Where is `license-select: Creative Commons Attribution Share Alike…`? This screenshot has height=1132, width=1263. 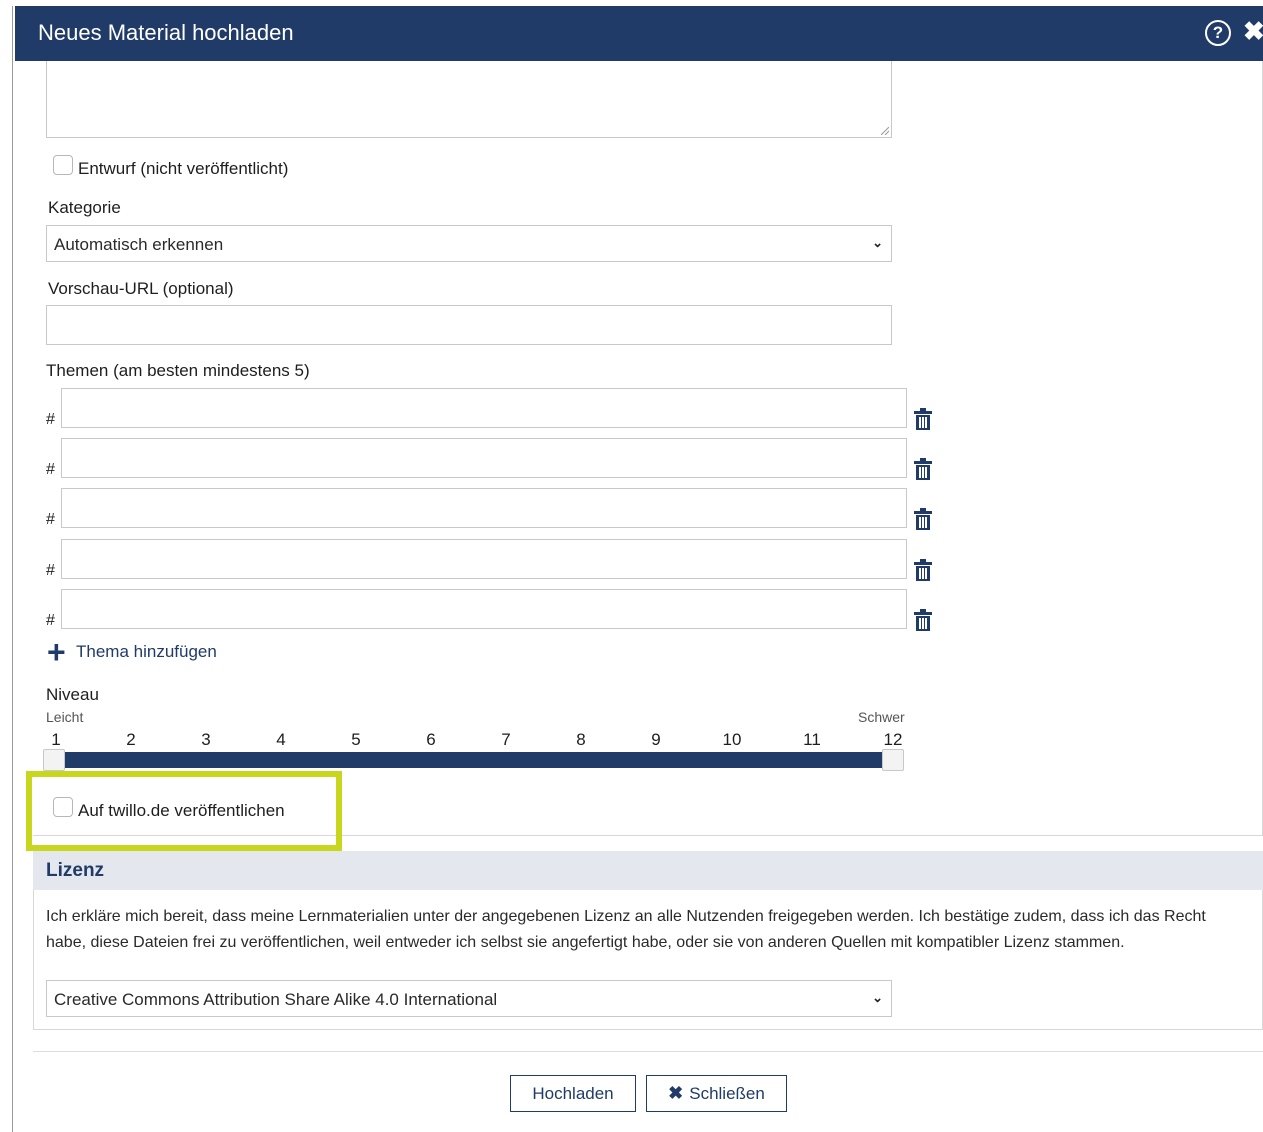
license-select: Creative Commons Attribution Share Alike… is located at coordinates (469, 998).